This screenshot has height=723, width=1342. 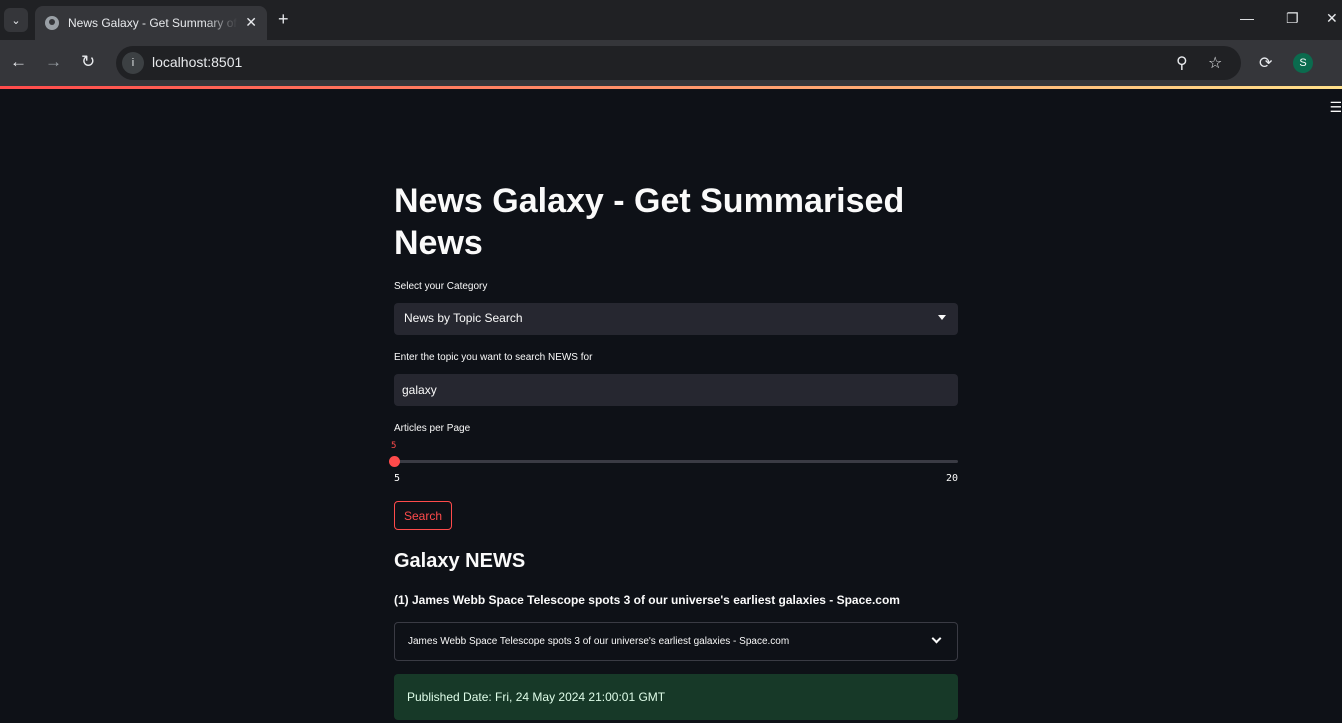 What do you see at coordinates (1332, 18) in the screenshot?
I see `window-close-button: ✕` at bounding box center [1332, 18].